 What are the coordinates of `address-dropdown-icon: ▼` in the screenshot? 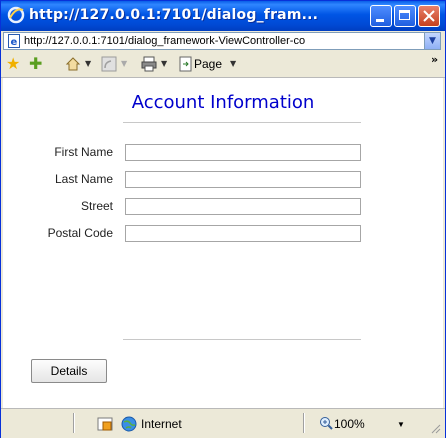 It's located at (432, 41).